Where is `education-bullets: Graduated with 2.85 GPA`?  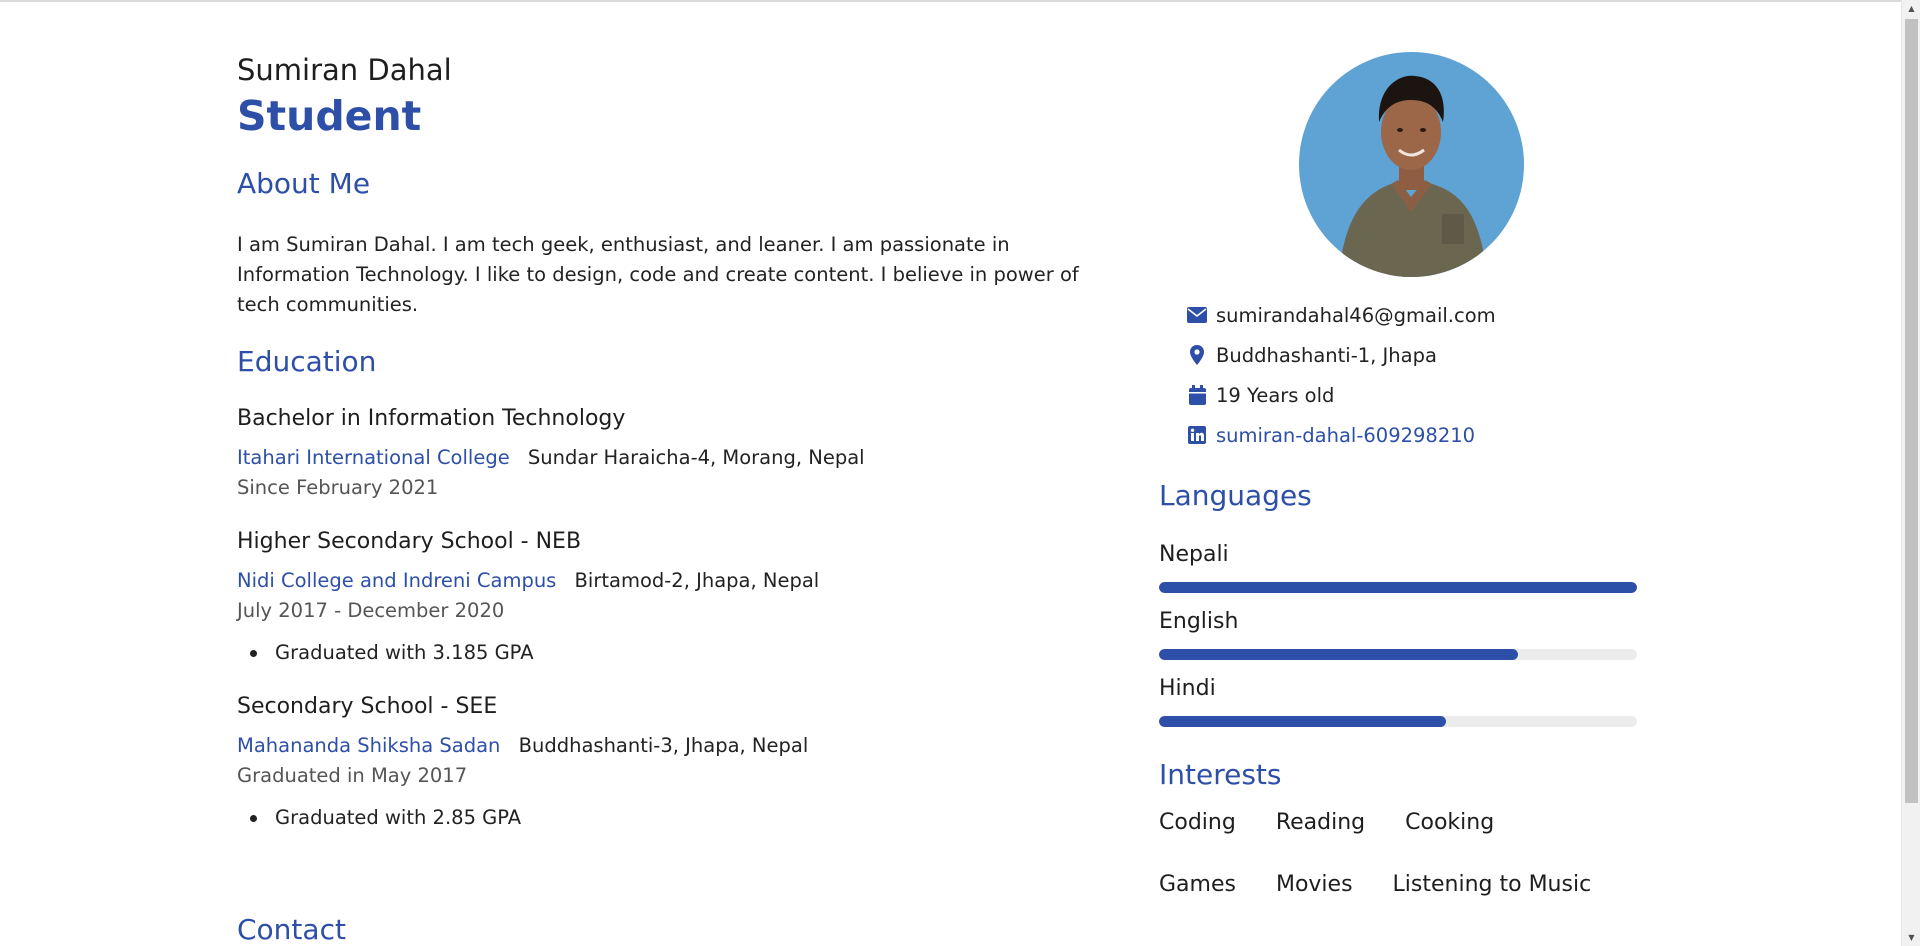
education-bullets: Graduated with 2.85 GPA is located at coordinates (667, 818).